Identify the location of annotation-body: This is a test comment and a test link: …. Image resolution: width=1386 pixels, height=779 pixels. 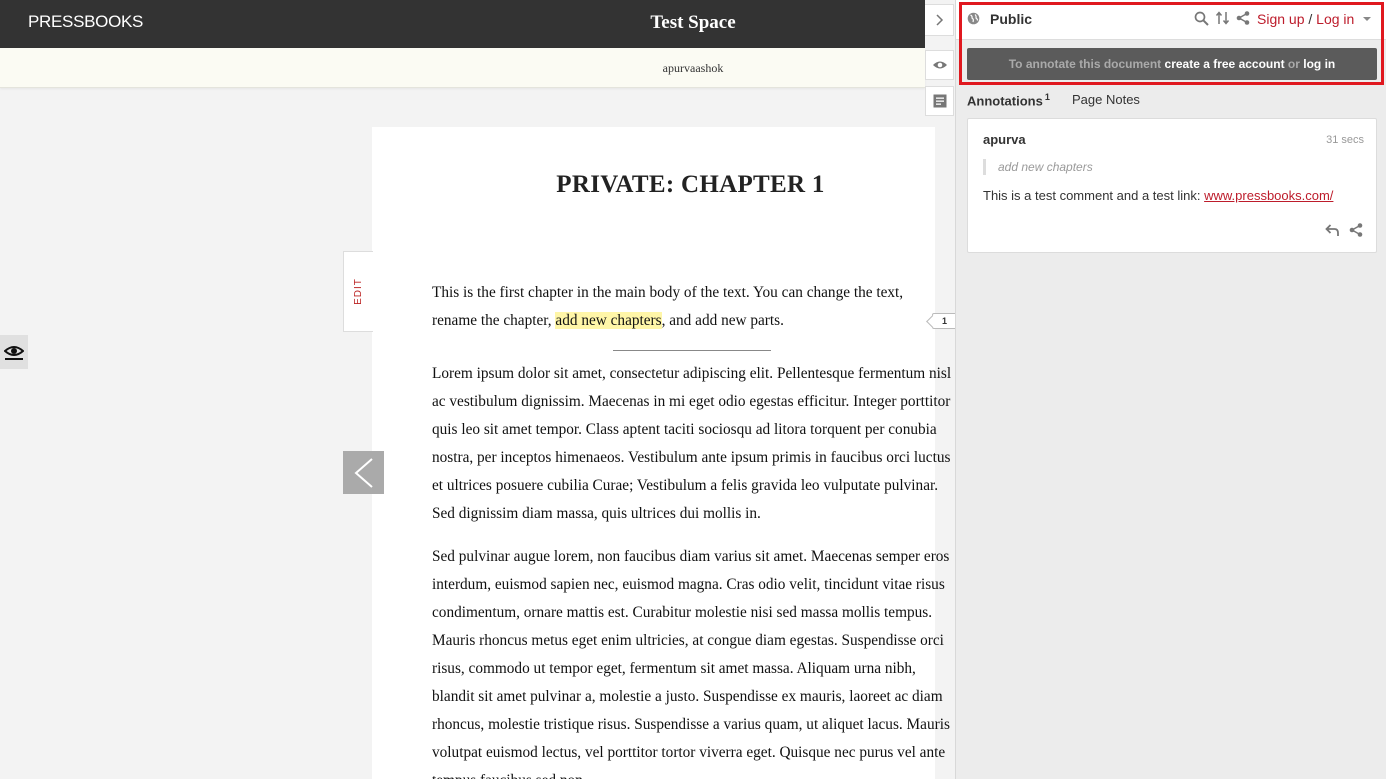
(1158, 195).